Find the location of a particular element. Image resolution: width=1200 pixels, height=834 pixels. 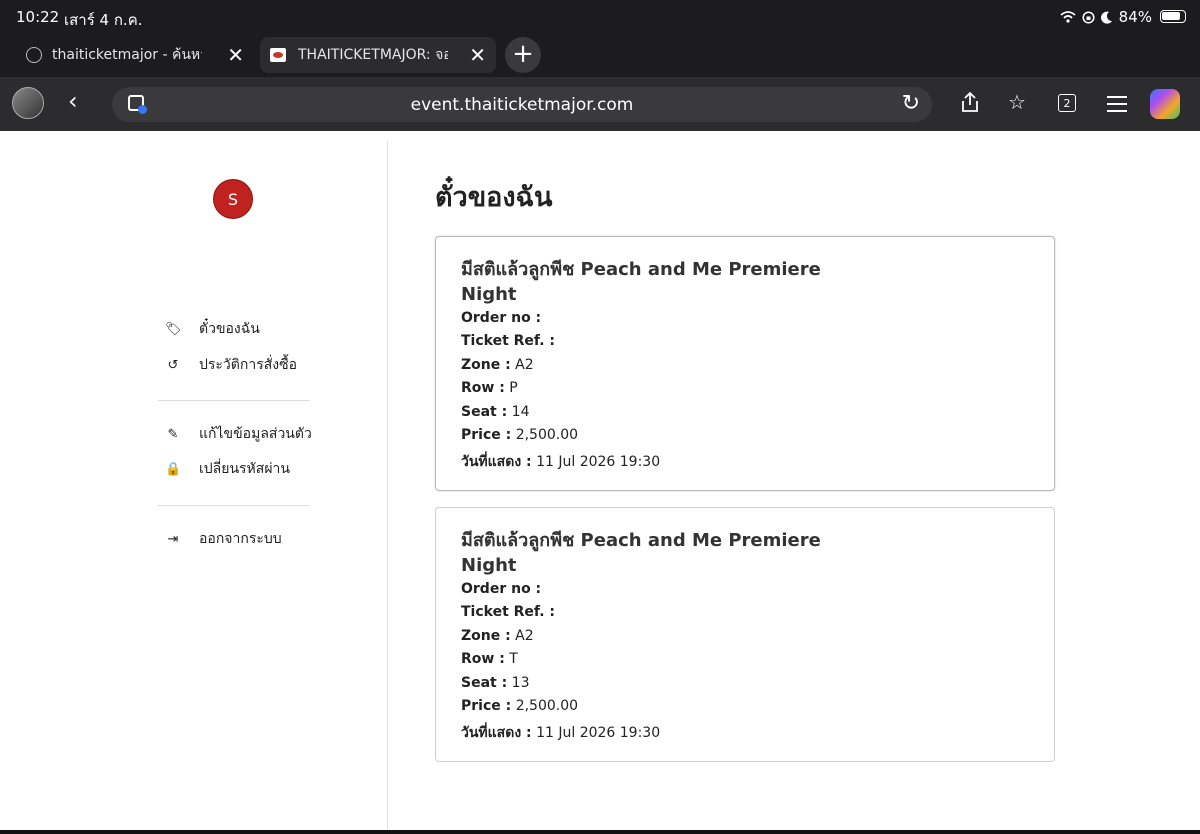

sidebar-item-my-tickets: 🏷 ตั๋วของฉัน is located at coordinates (212, 329).